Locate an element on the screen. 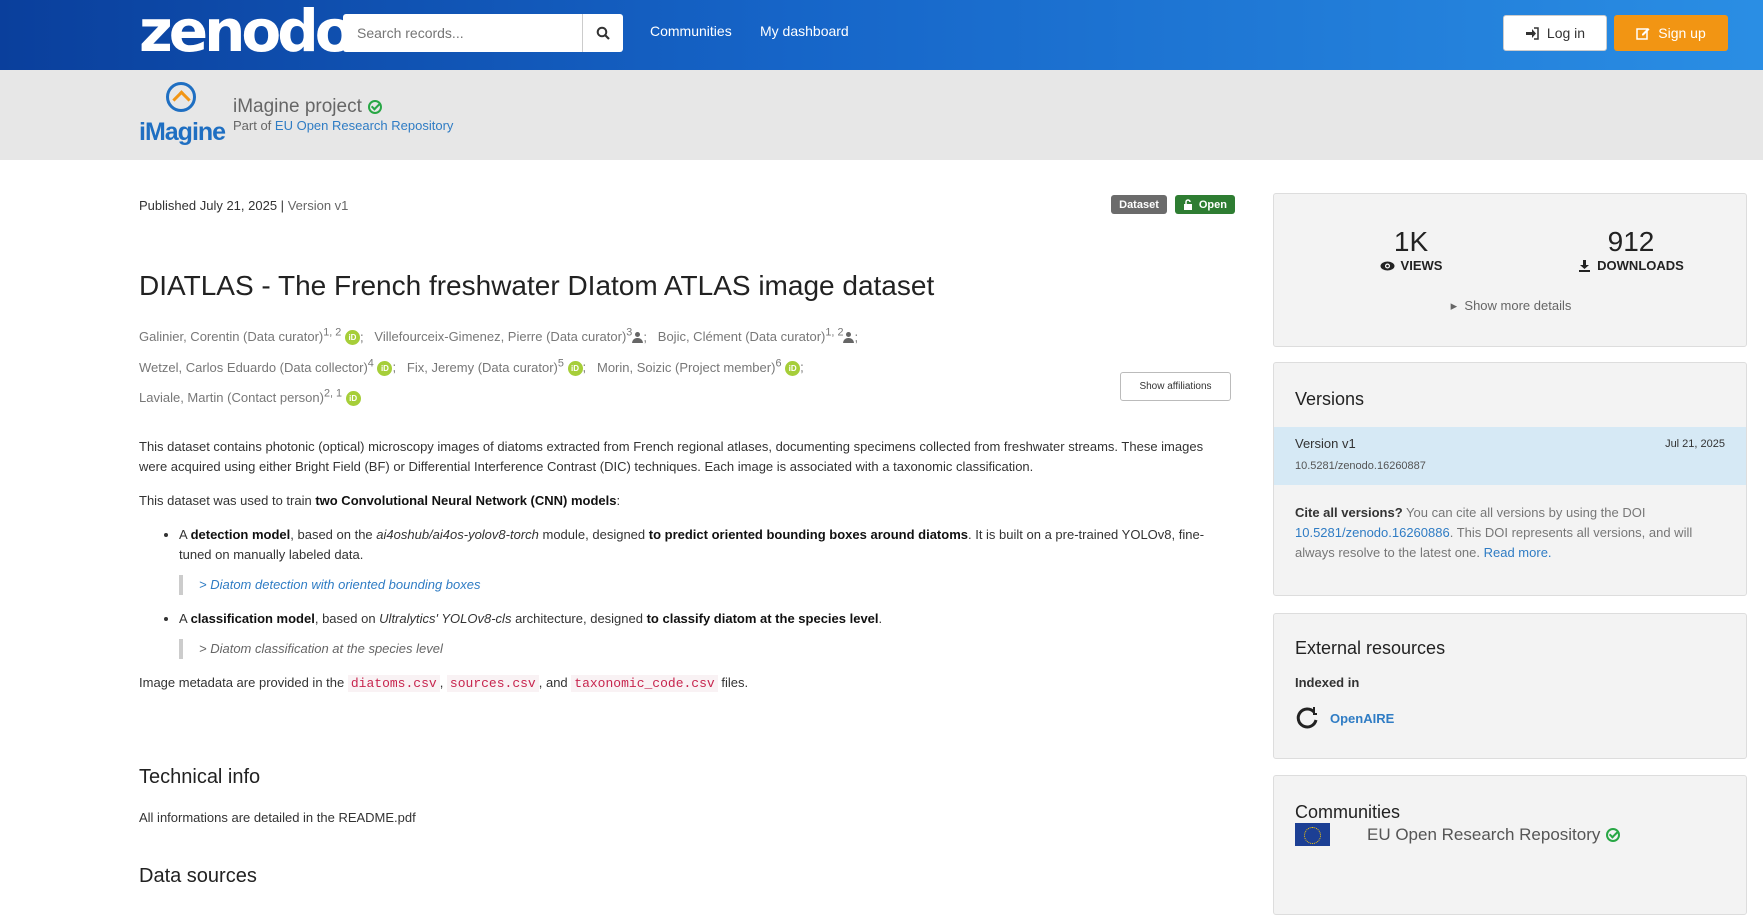 This screenshot has width=1763, height=915. version-name: Version v1 is located at coordinates (1325, 443).